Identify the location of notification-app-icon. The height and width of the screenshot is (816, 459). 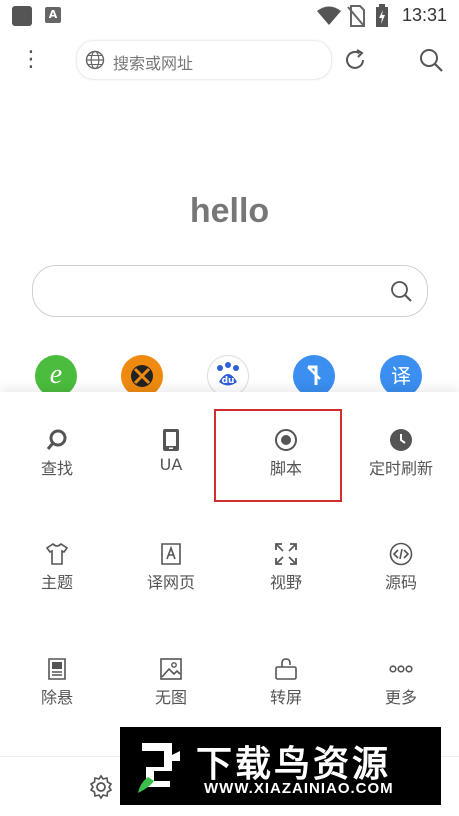
(22, 16).